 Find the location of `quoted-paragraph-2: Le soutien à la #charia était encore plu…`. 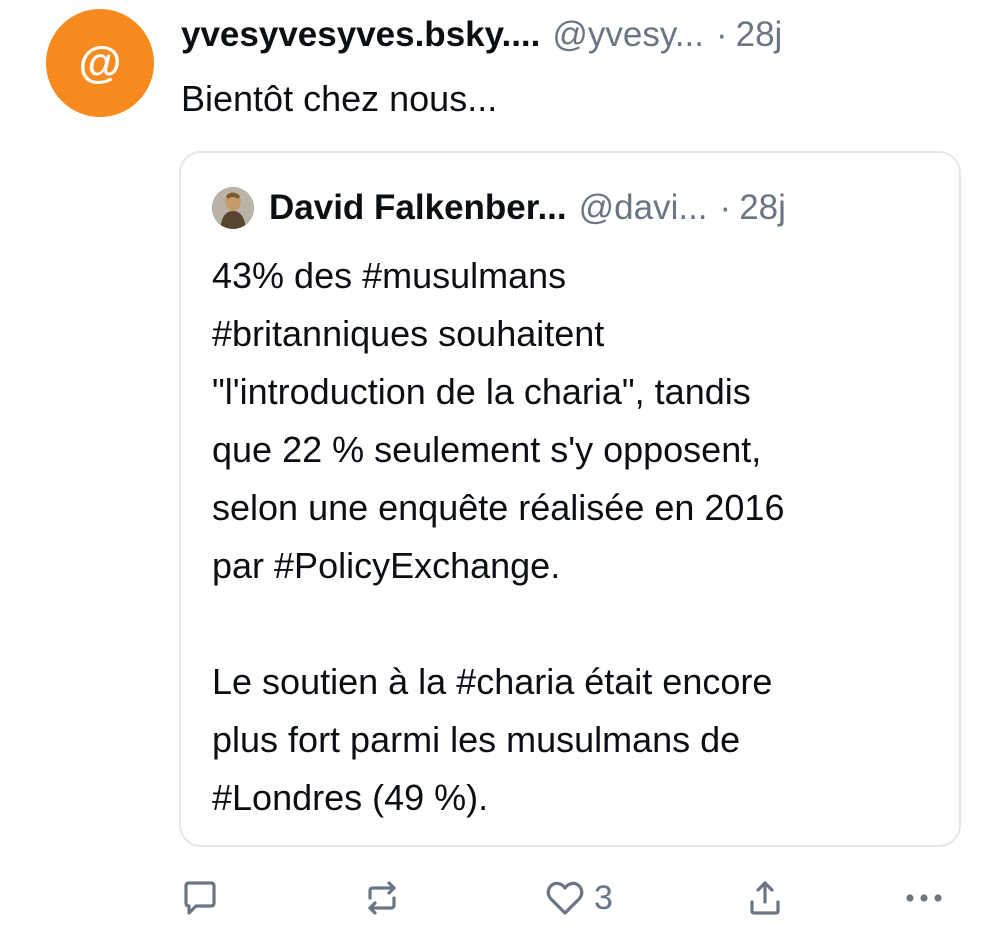

quoted-paragraph-2: Le soutien à la #charia était encore plu… is located at coordinates (575, 740).